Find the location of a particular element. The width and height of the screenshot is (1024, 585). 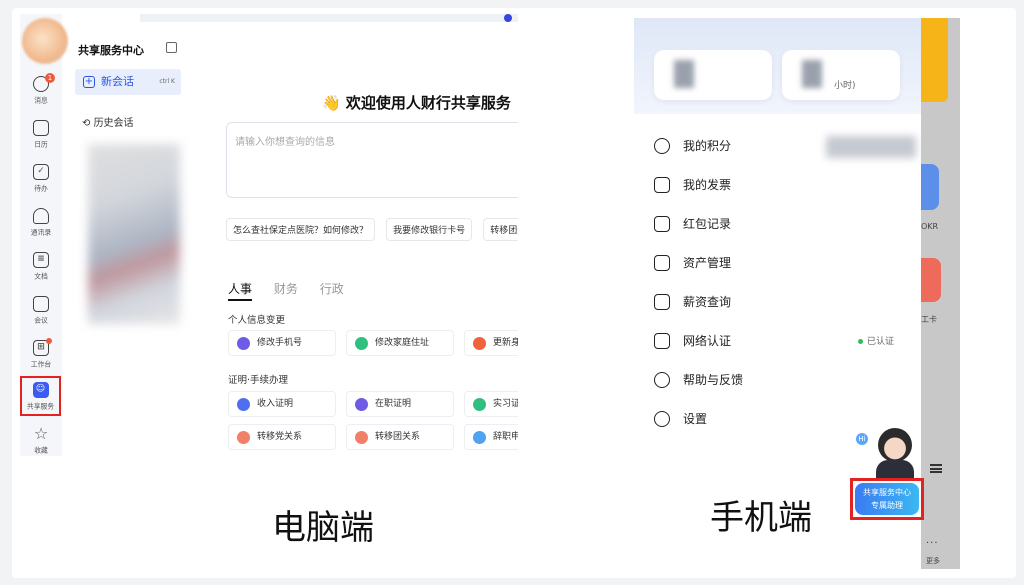

blurred-history-list is located at coordinates (134, 234).